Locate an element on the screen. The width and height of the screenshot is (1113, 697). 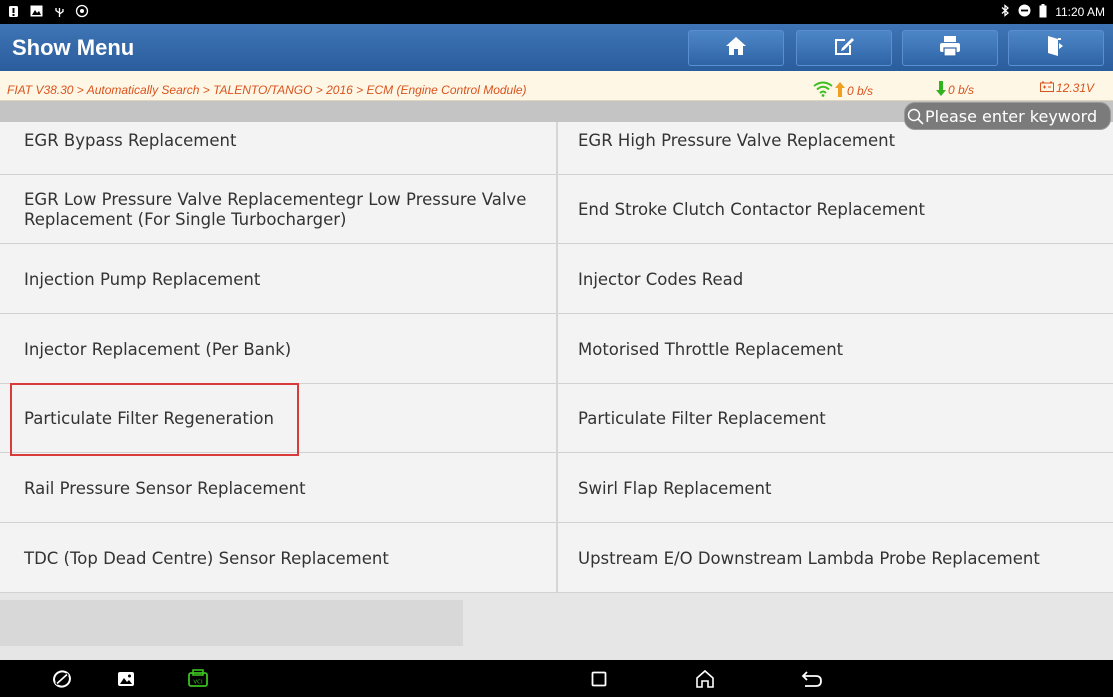
home-nav-icon is located at coordinates (705, 679).